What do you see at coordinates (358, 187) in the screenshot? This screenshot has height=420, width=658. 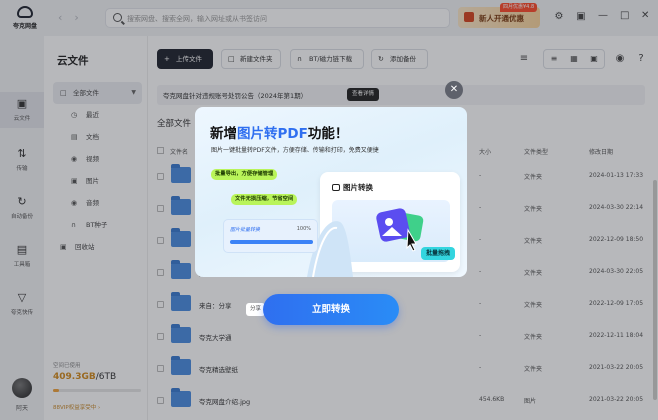 I see `card-title-text: 图片转换` at bounding box center [358, 187].